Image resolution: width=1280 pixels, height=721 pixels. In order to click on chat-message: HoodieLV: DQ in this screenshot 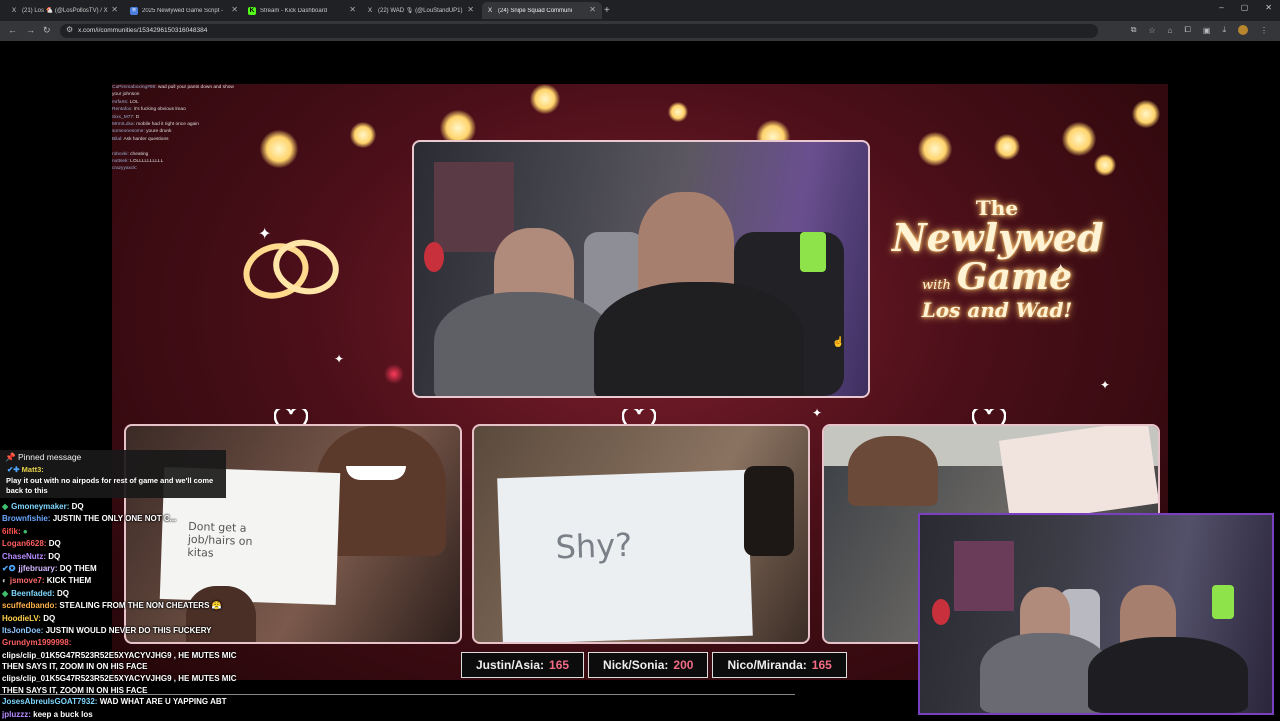, I will do `click(29, 618)`.